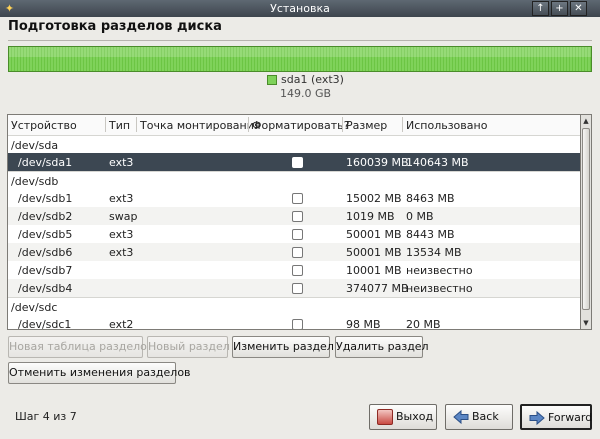  Describe the element at coordinates (374, 270) in the screenshot. I see `partition-size: 10001 MB` at that location.